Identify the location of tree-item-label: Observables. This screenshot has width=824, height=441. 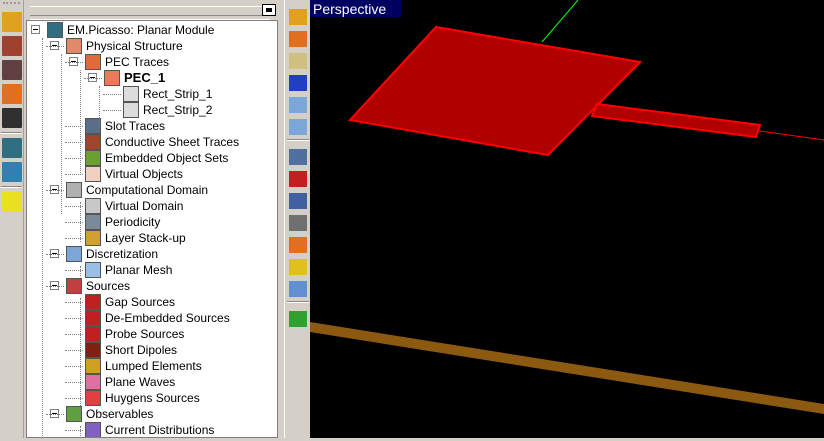
(120, 414).